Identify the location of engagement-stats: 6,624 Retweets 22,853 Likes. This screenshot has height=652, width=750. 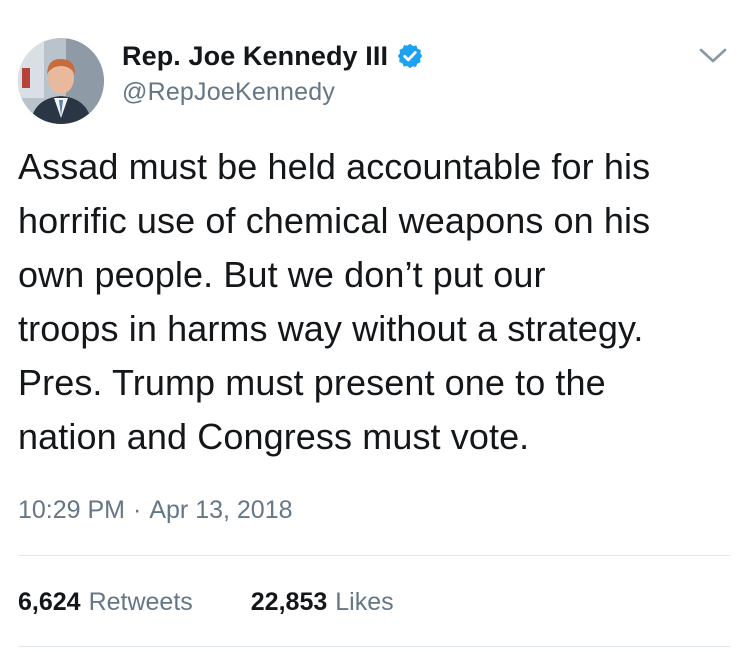
(235, 602).